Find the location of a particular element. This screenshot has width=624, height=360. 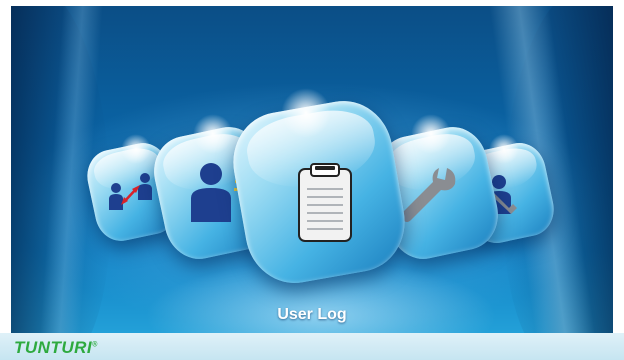

brand-logo: TUNTURI® is located at coordinates (56, 348).